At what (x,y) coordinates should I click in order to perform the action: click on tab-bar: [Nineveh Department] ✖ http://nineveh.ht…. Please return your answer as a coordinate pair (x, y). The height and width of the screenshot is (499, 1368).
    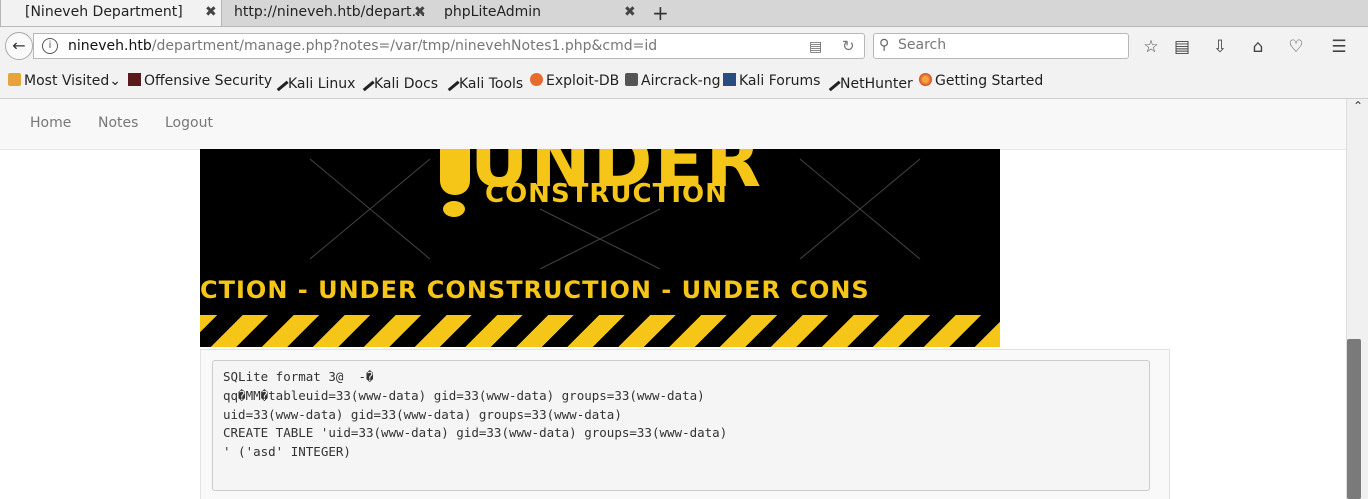
    Looking at the image, I should click on (684, 13).